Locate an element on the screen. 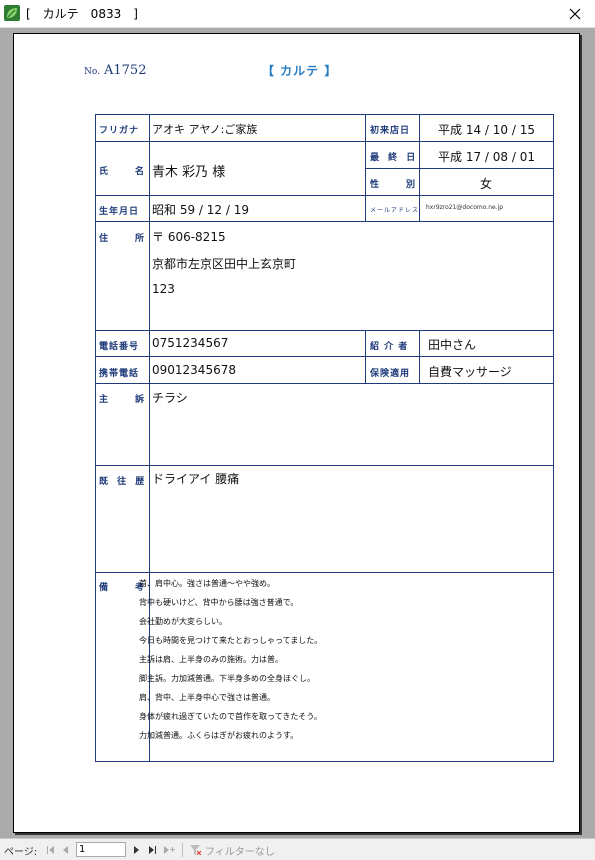 Image resolution: width=595 pixels, height=860 pixels. note-line: 今日も時間を見つけて来たとおっしゃってました。 is located at coordinates (231, 640).